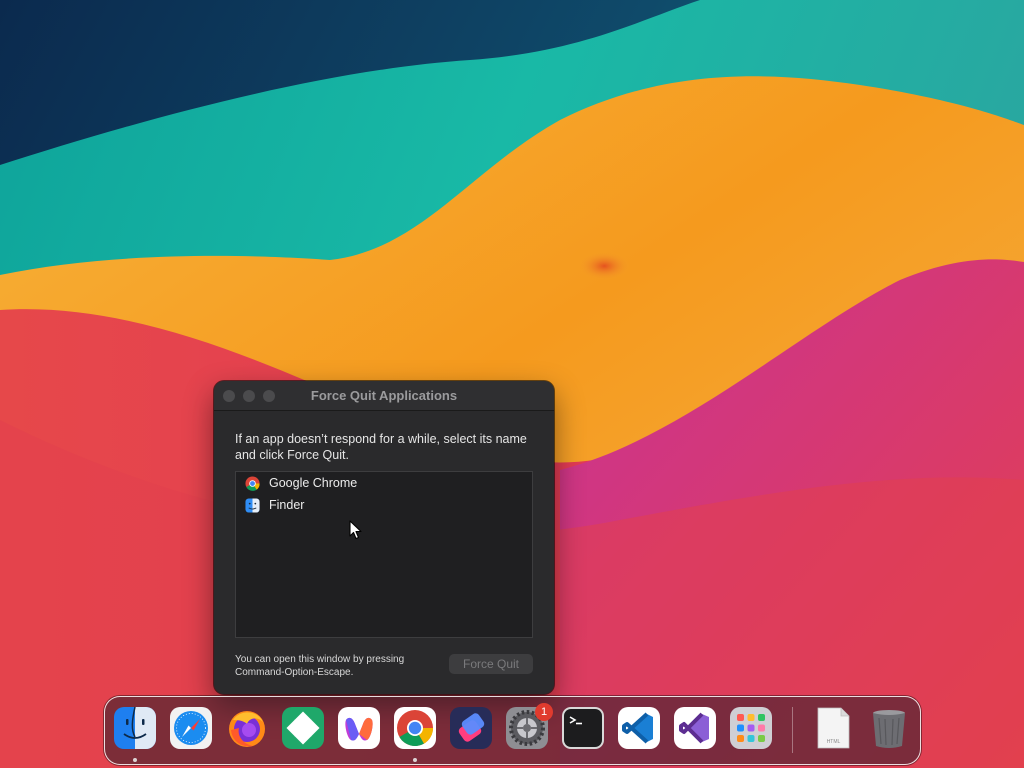  Describe the element at coordinates (833, 728) in the screenshot. I see `html-file-icon: HTML` at that location.